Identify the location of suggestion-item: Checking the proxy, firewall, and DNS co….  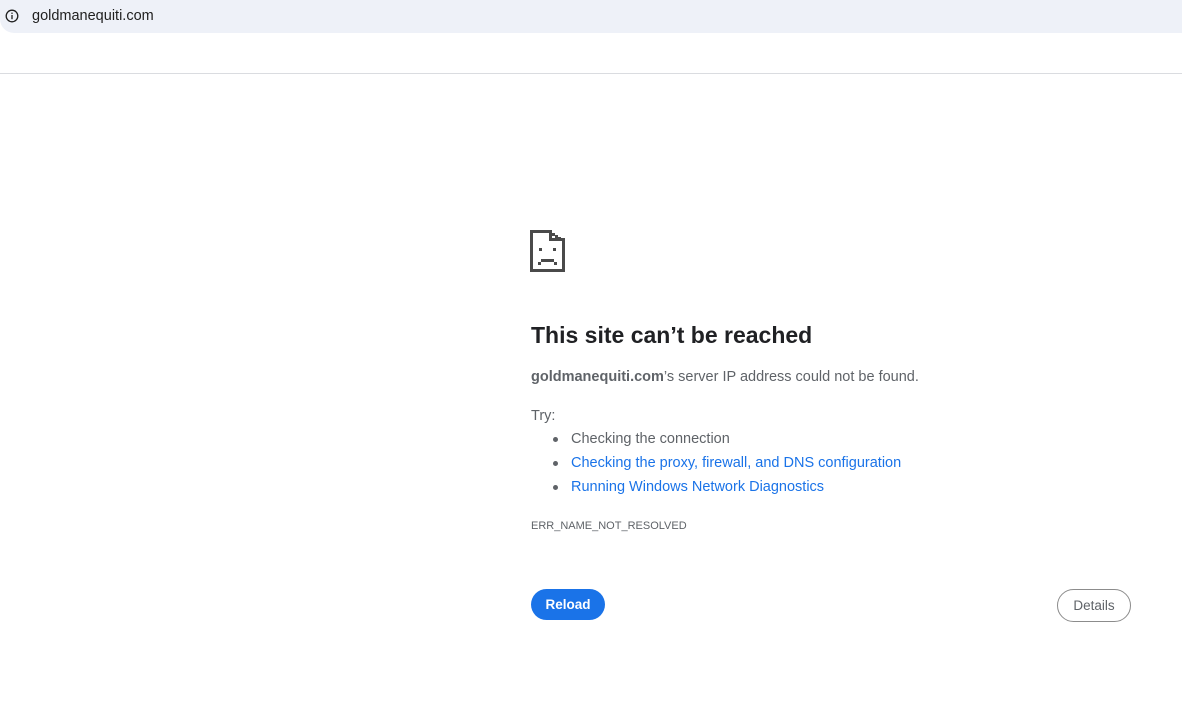
(716, 465).